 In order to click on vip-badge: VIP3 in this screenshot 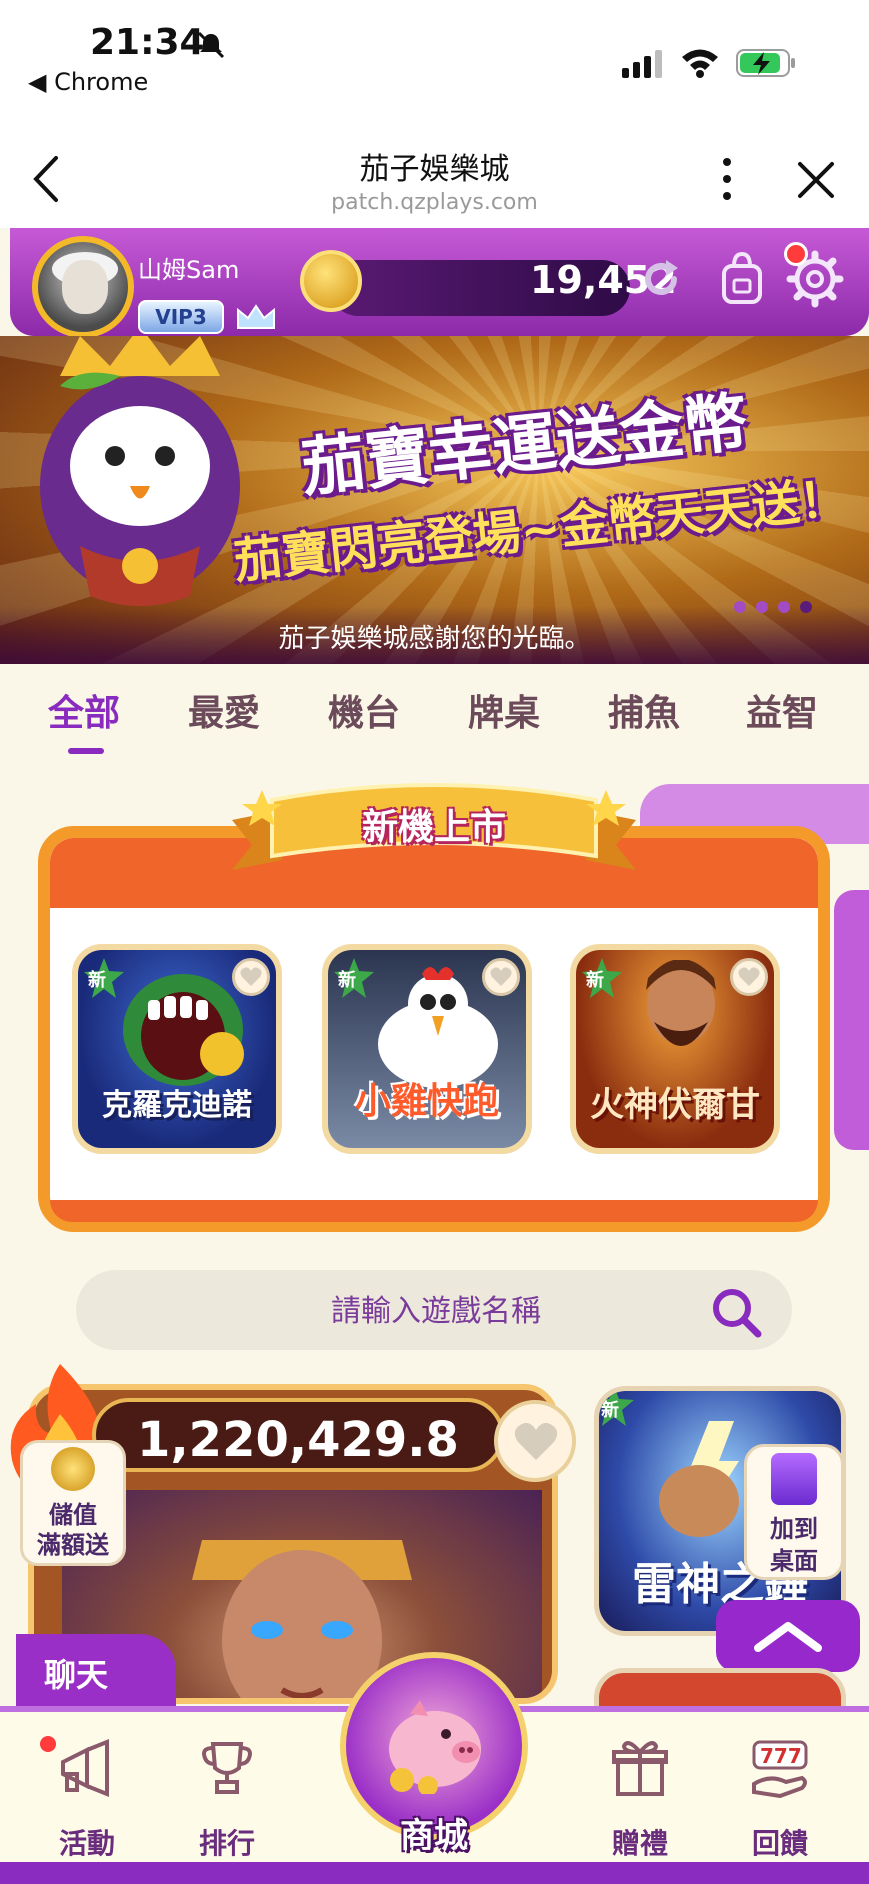, I will do `click(181, 317)`.